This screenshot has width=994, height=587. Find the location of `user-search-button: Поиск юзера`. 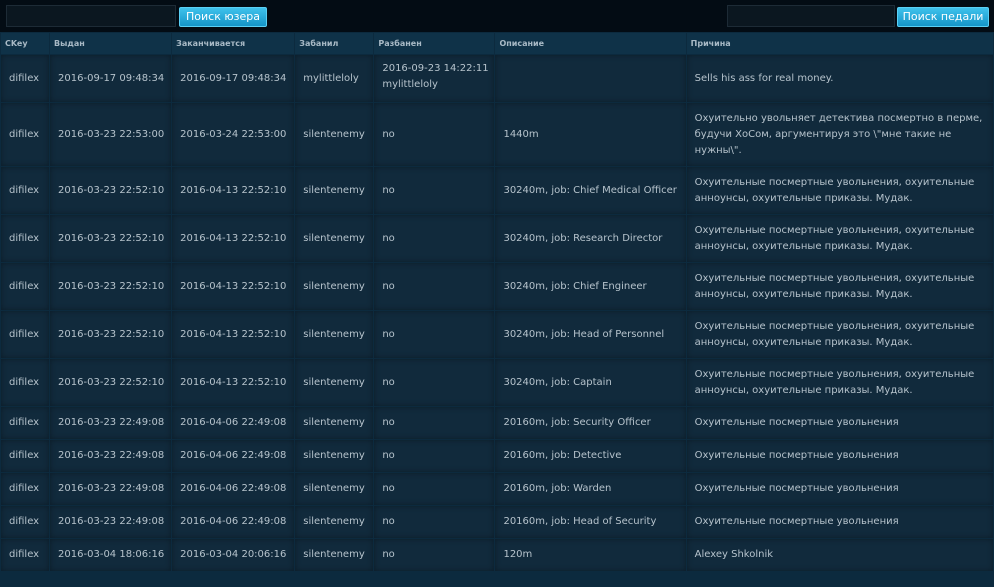

user-search-button: Поиск юзера is located at coordinates (223, 17).